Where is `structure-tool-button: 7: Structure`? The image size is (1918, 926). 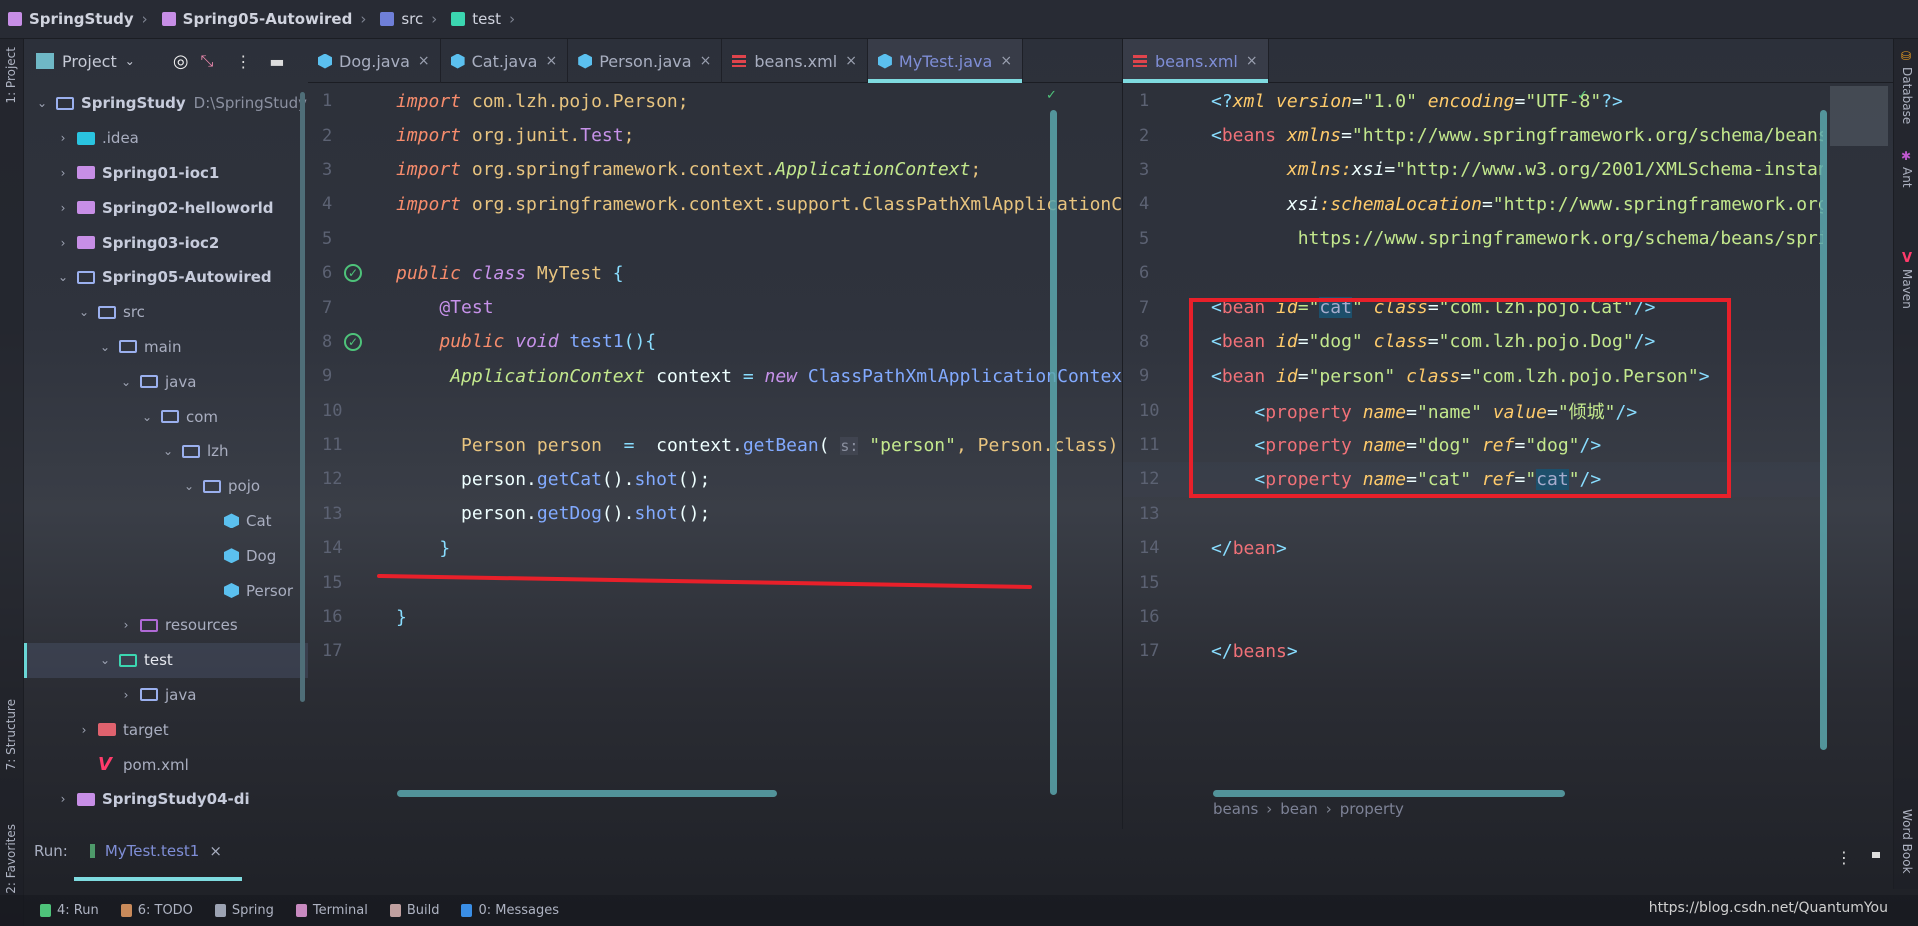 structure-tool-button: 7: Structure is located at coordinates (11, 734).